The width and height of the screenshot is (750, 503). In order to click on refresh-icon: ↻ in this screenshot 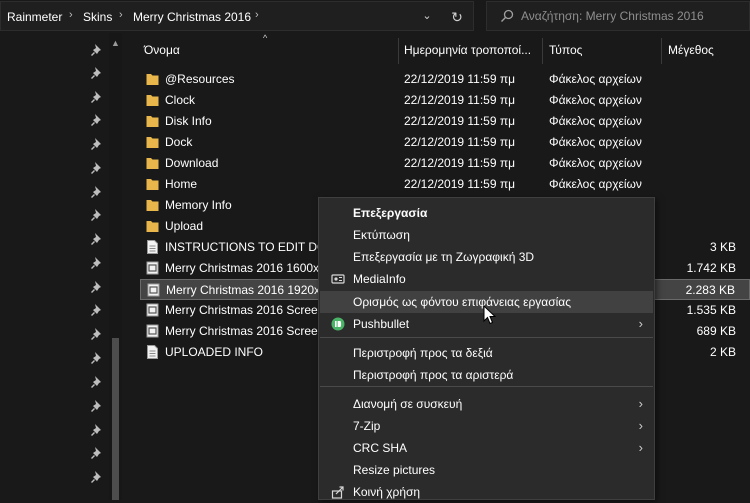, I will do `click(457, 17)`.